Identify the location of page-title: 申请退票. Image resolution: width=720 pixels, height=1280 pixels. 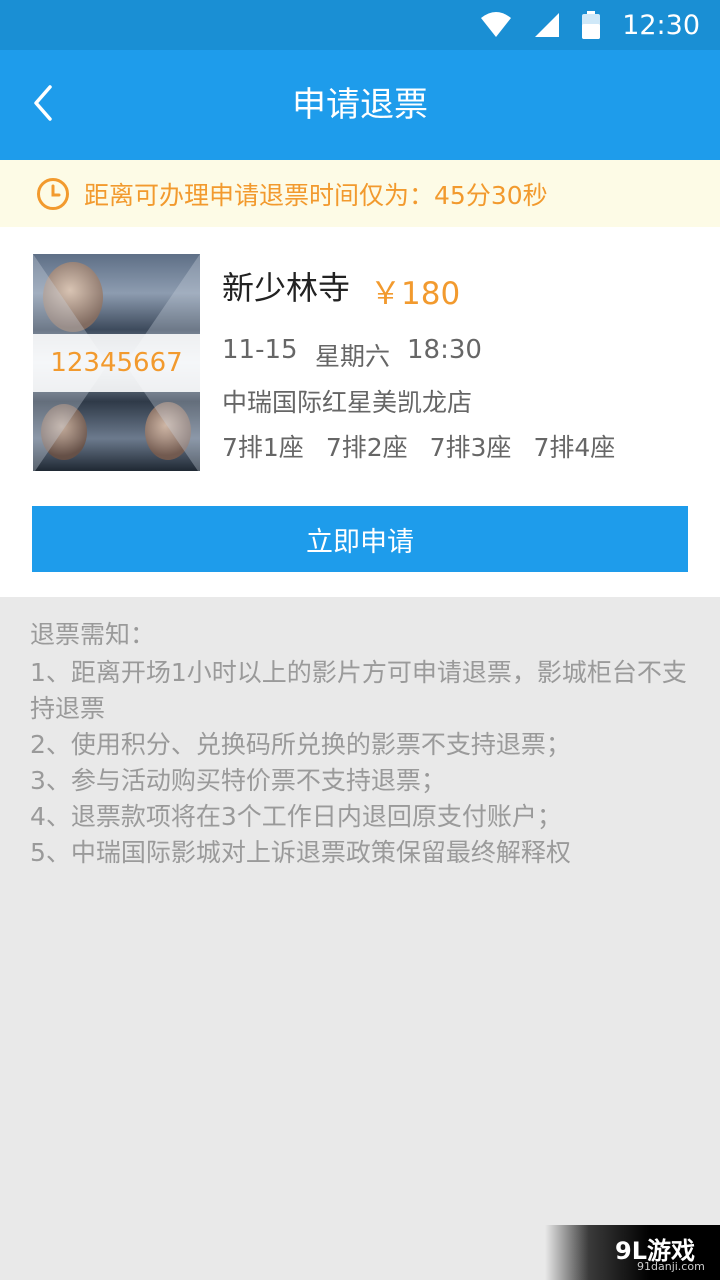
(360, 105).